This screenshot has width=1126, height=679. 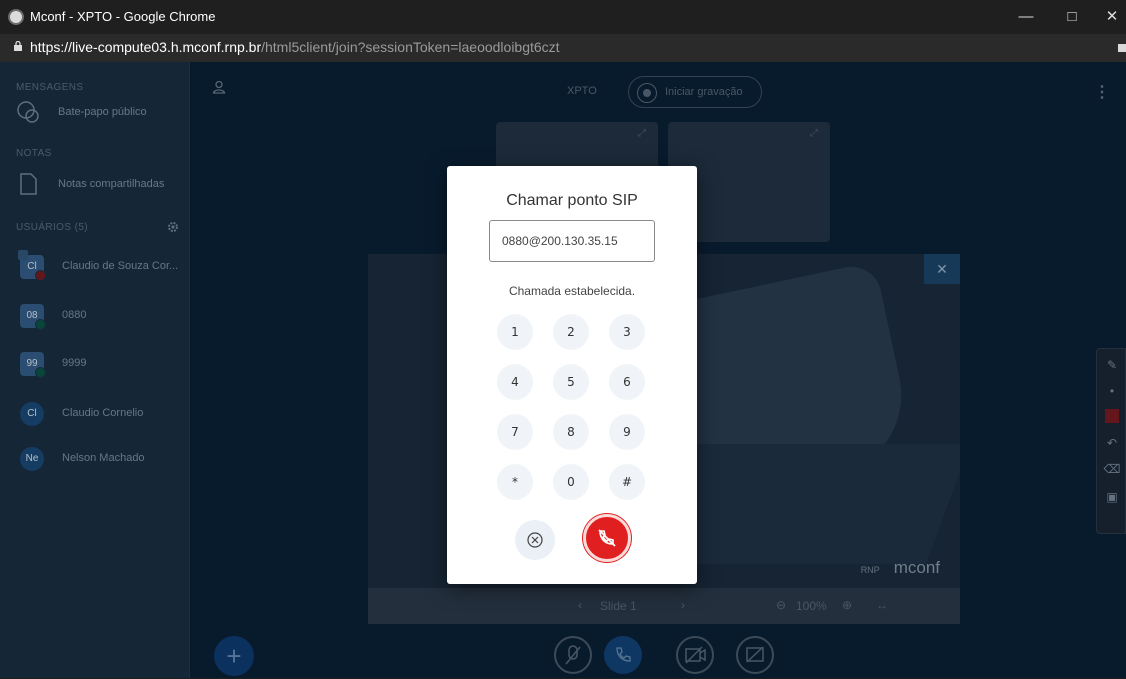 I want to click on dialpad-key-2: 2, so click(x=571, y=332).